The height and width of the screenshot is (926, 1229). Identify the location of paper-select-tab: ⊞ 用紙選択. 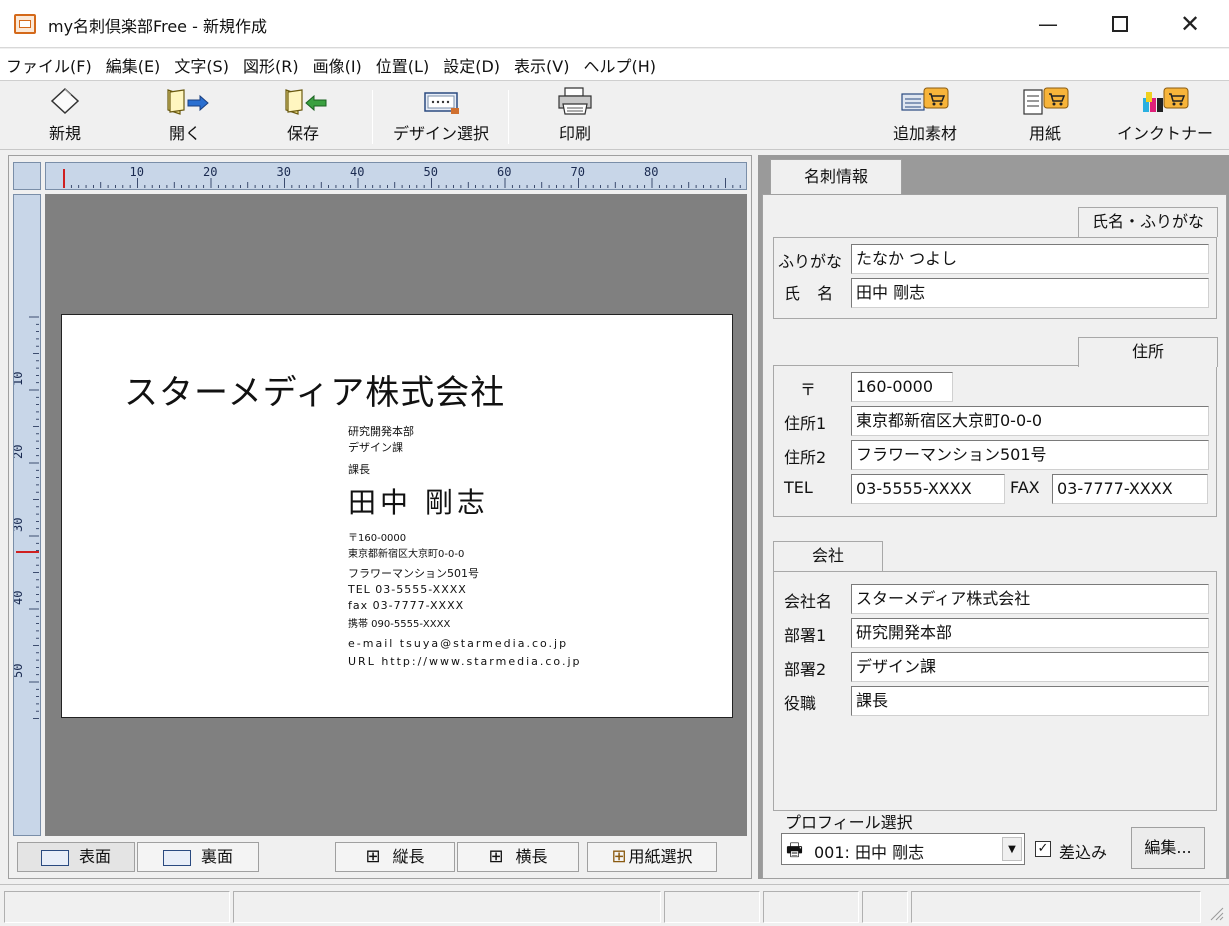
(652, 857).